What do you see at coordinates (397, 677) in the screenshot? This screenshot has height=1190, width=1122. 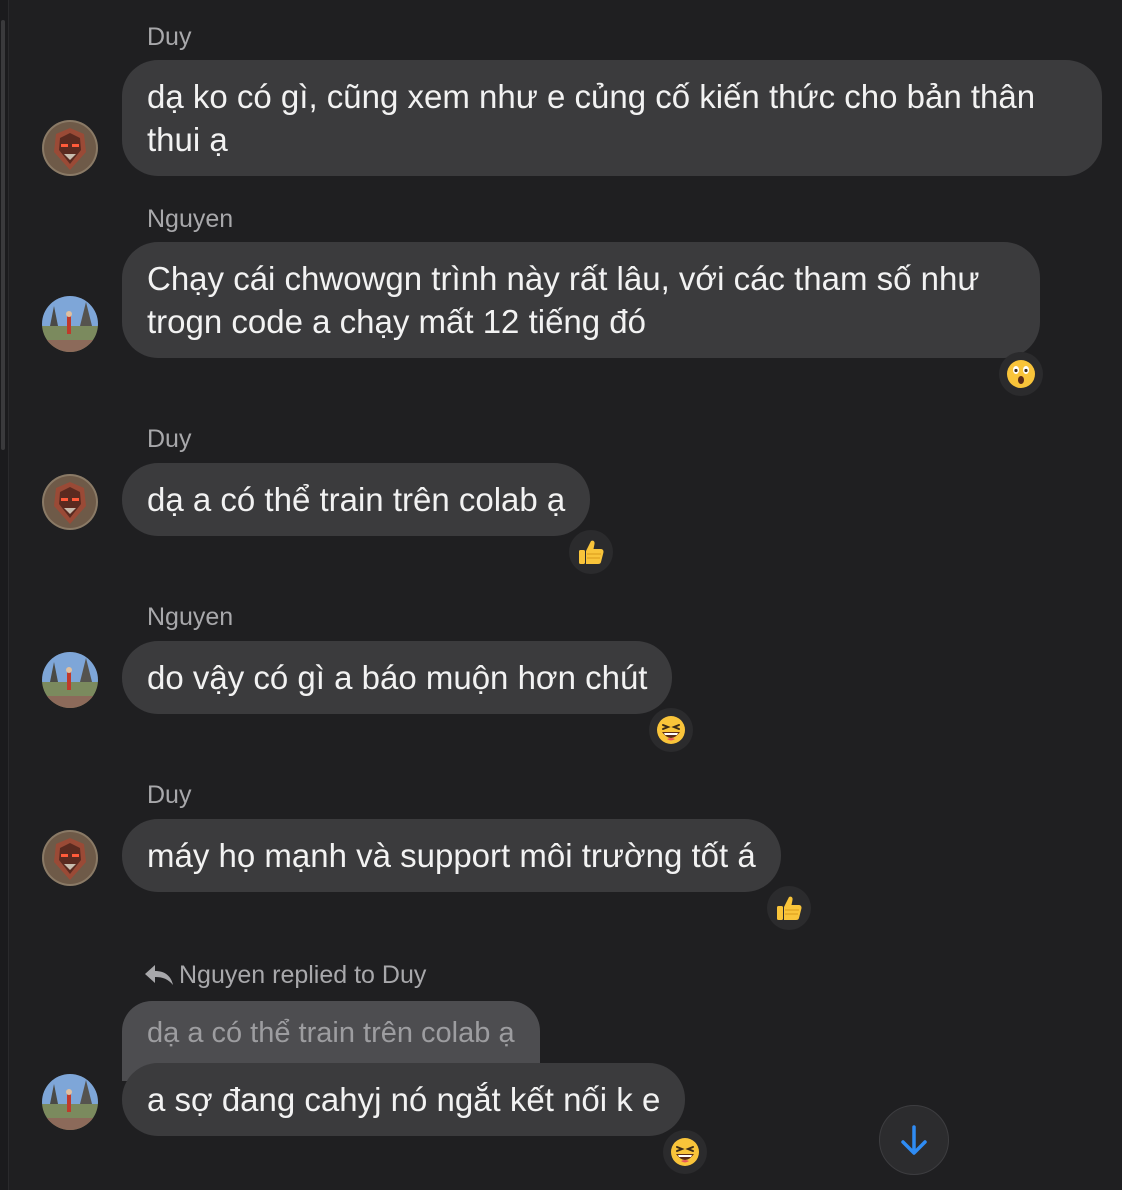 I see `message-bubble: do vậy có gì a báo muộn hơn chút` at bounding box center [397, 677].